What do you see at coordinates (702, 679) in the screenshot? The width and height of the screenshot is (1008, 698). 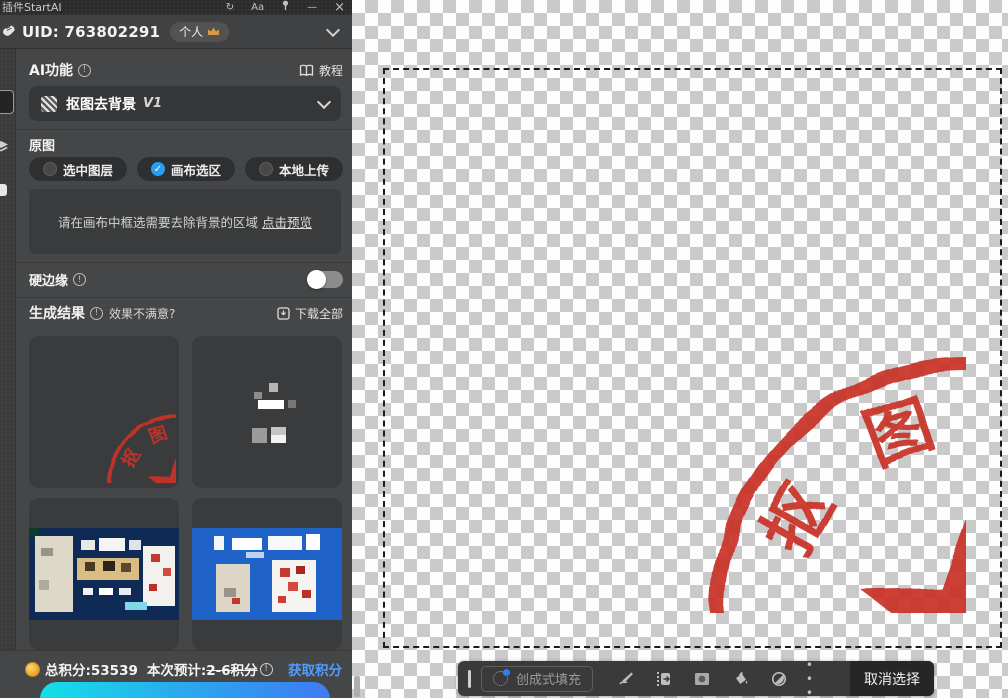 I see `add-mask-icon` at bounding box center [702, 679].